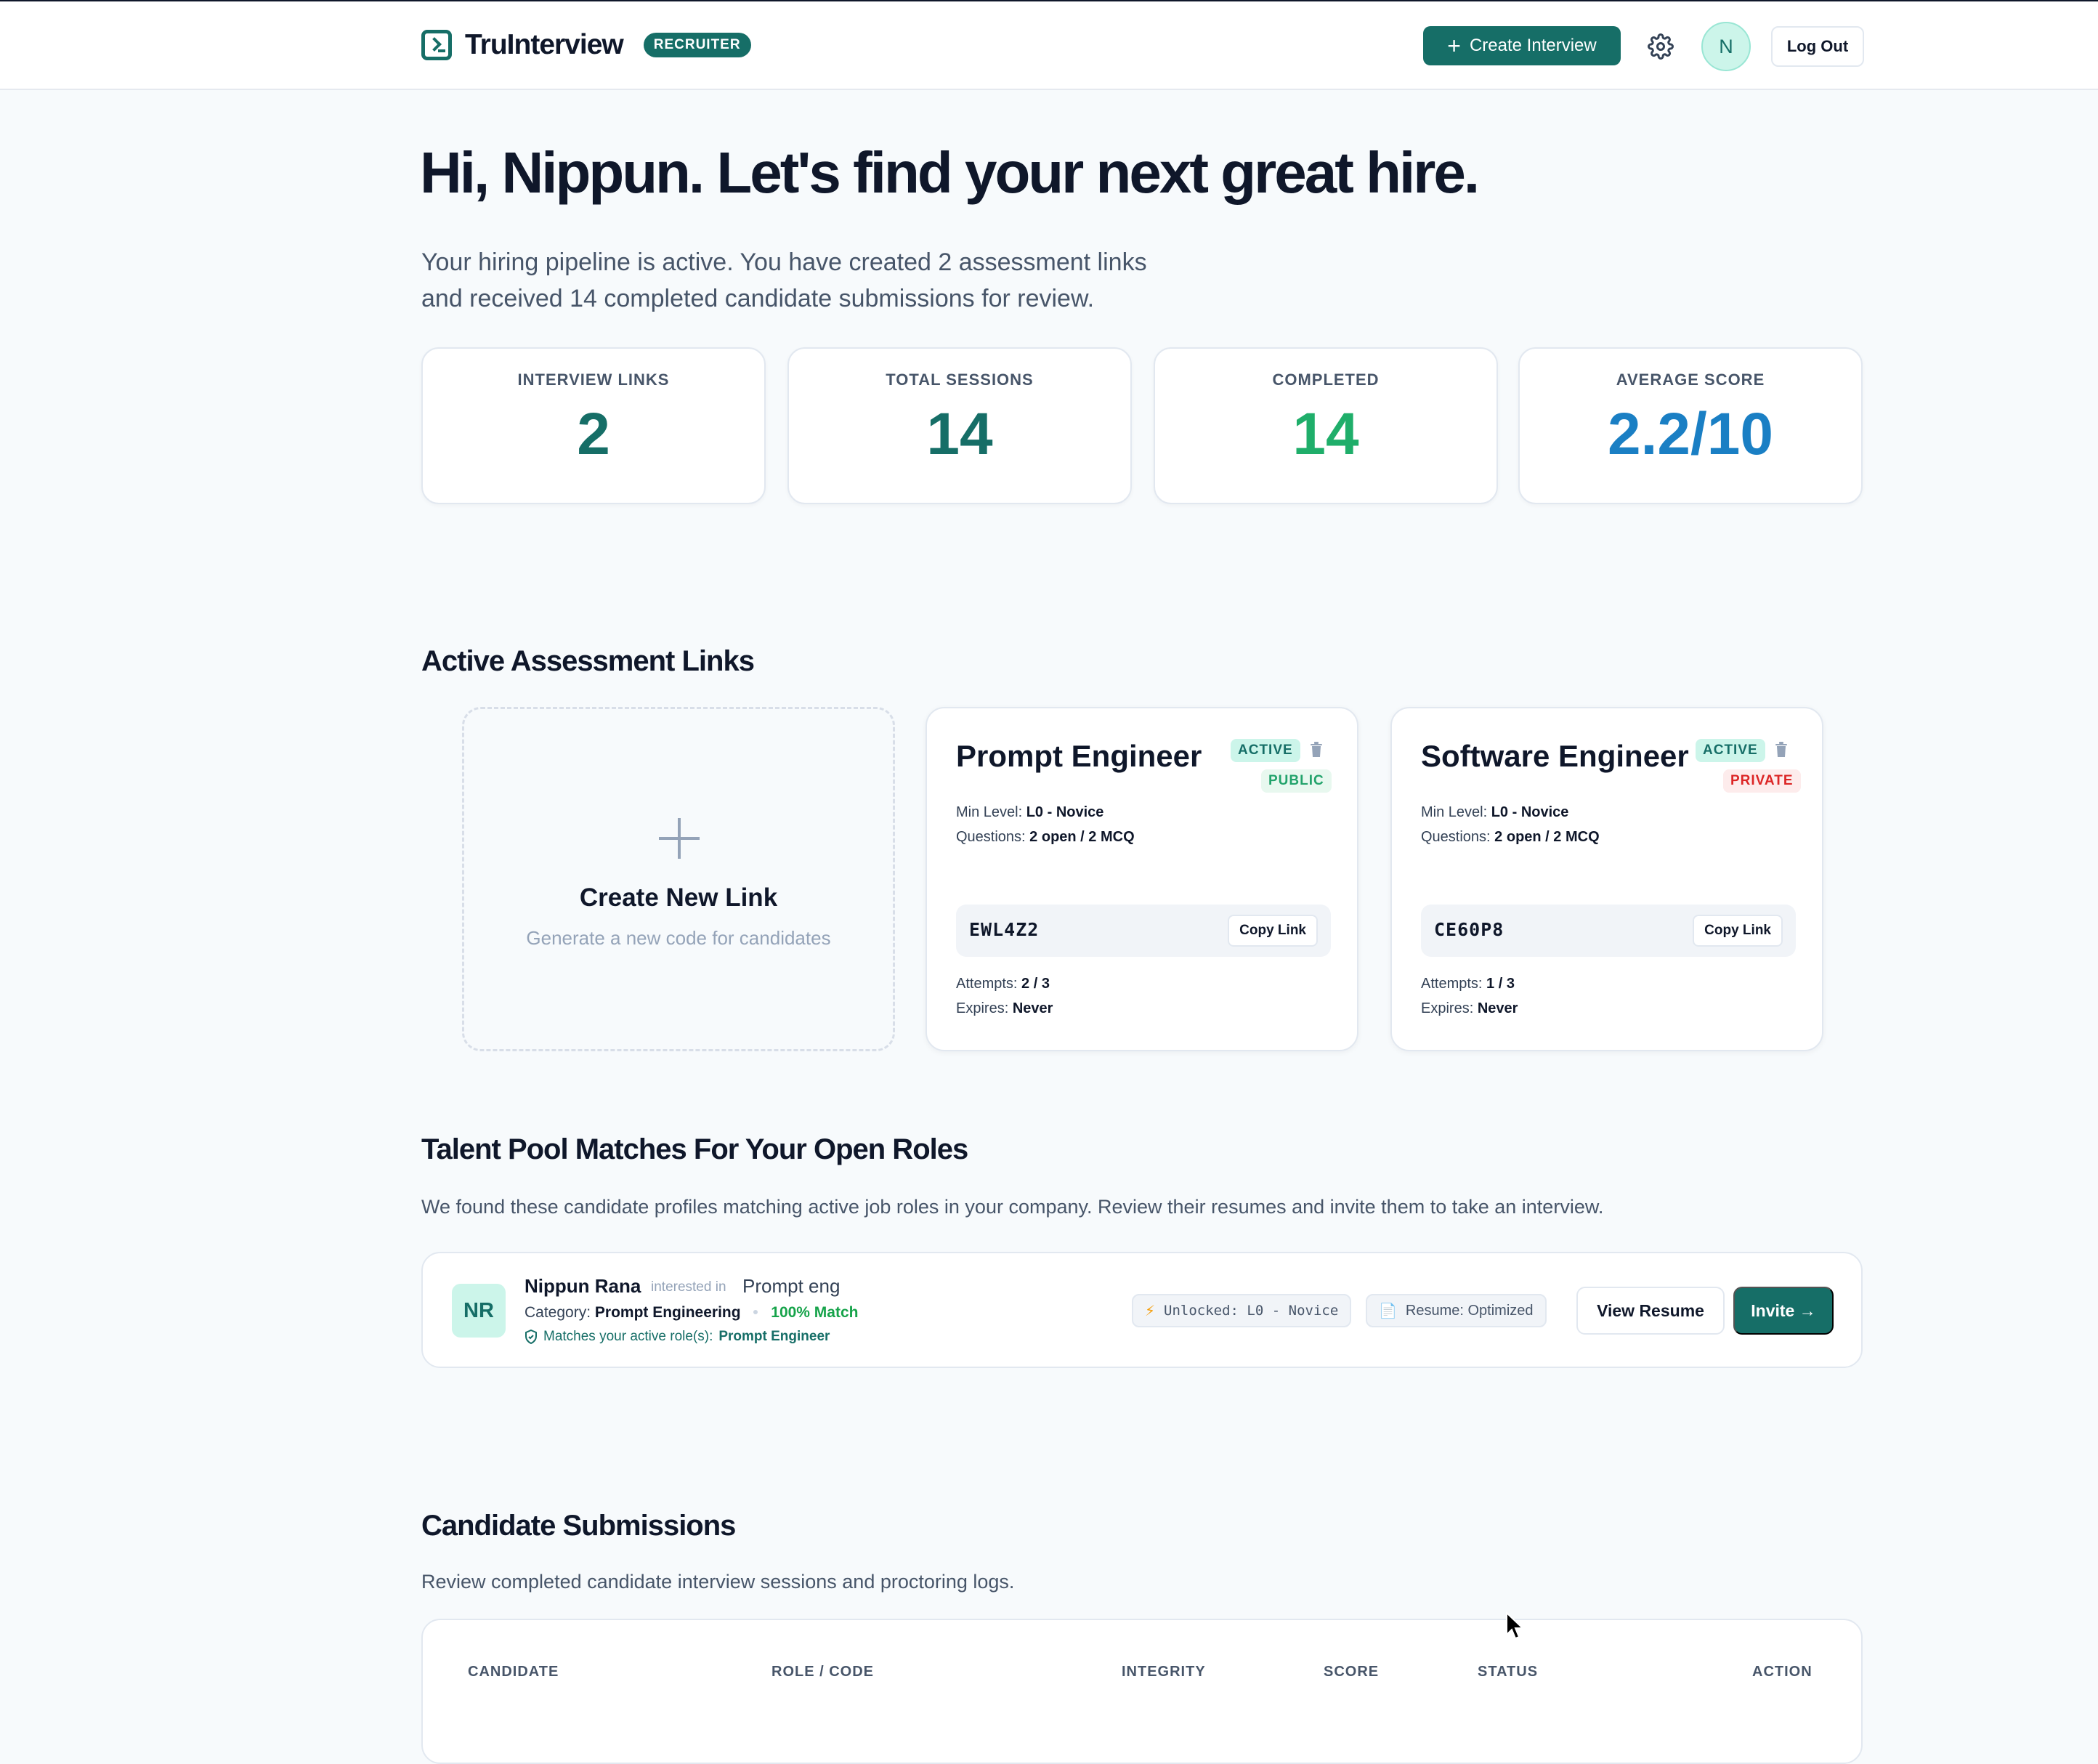 The image size is (2098, 1764). I want to click on plus-icon: +, so click(1454, 46).